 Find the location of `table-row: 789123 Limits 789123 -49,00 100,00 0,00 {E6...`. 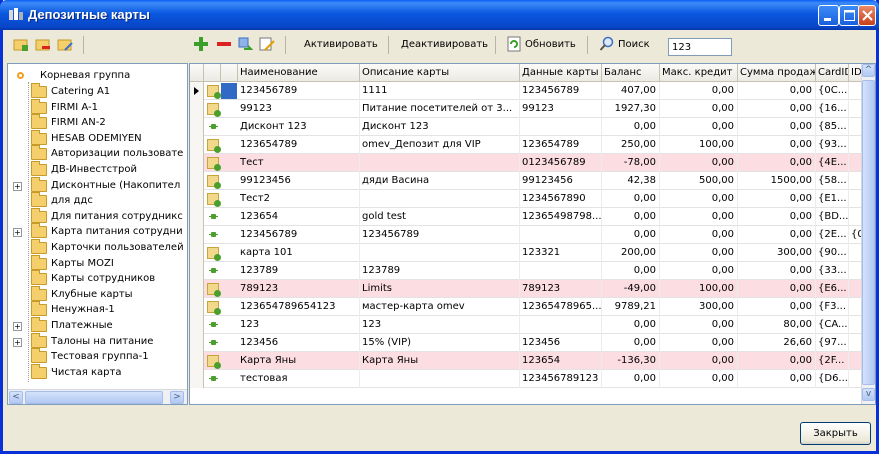

table-row: 789123 Limits 789123 -49,00 100,00 0,00 {E6... is located at coordinates (526, 289).